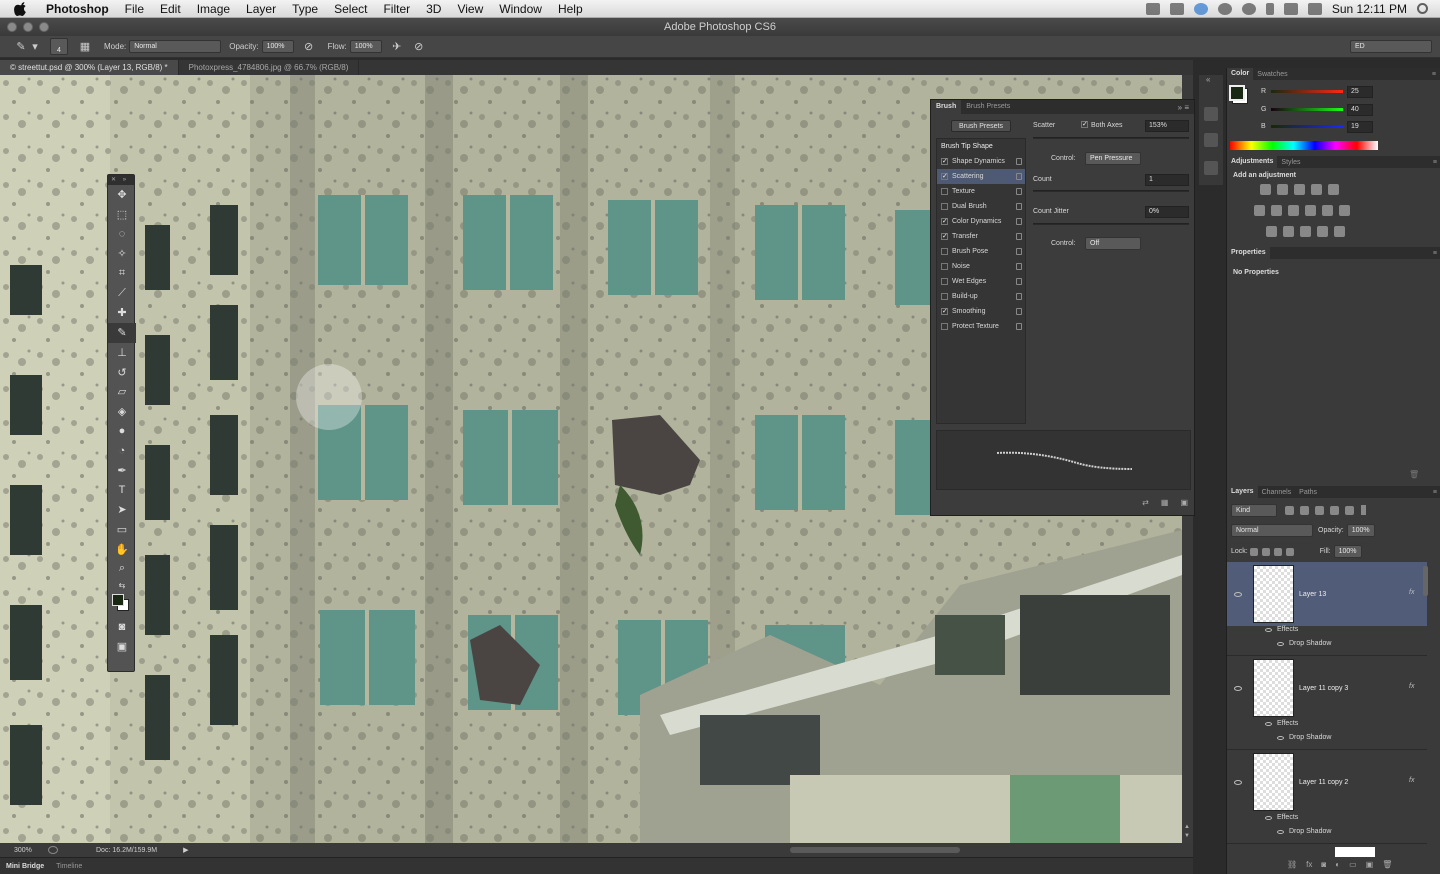  What do you see at coordinates (1323, 688) in the screenshot?
I see `layer-name: Layer 11 copy 3` at bounding box center [1323, 688].